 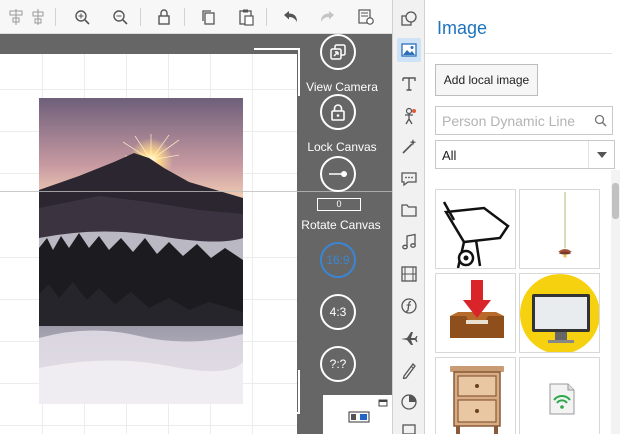 I want to click on lock-canvas-label: Lock Canvas, so click(x=342, y=147).